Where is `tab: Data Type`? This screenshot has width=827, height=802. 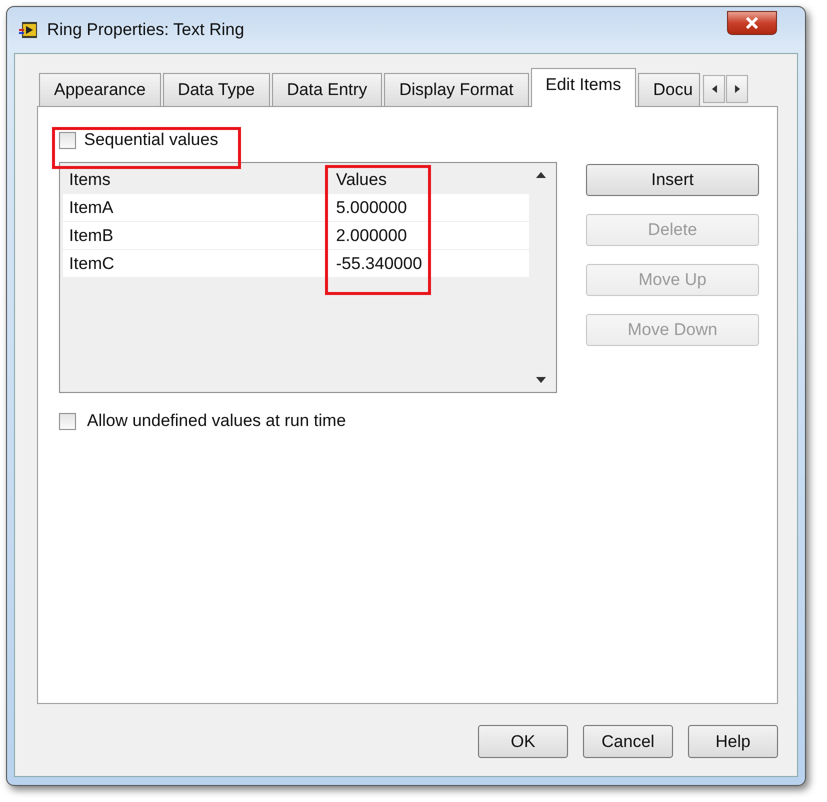
tab: Data Type is located at coordinates (216, 89).